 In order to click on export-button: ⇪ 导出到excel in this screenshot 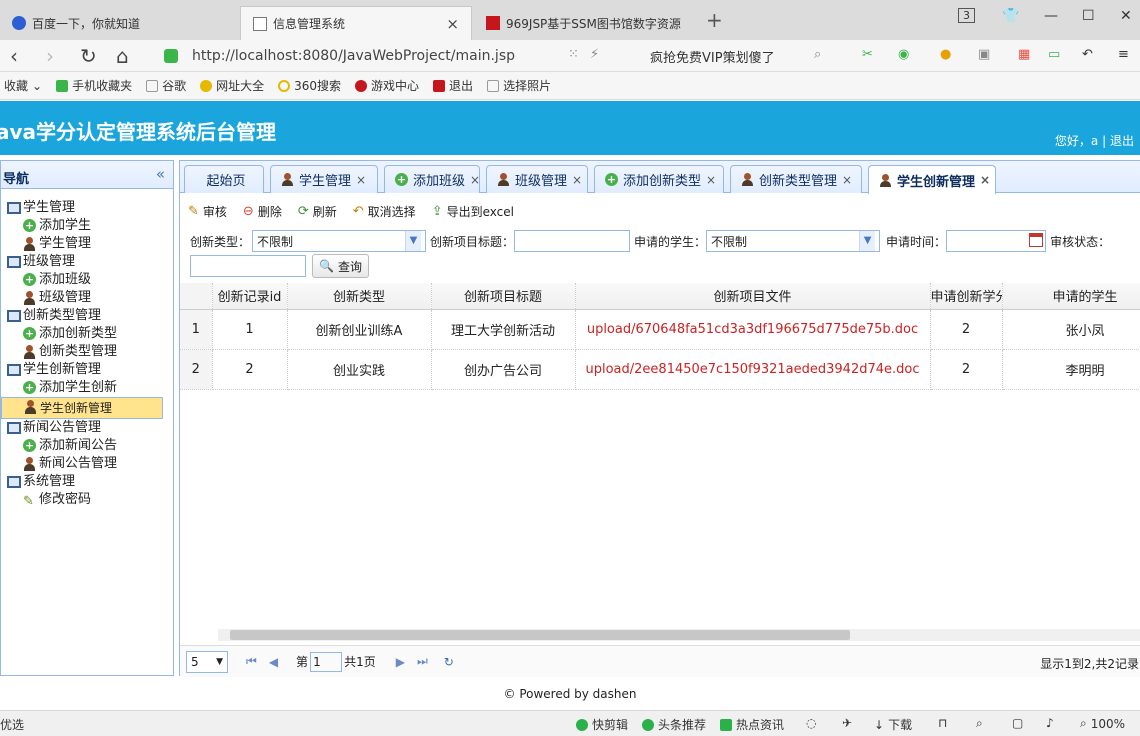, I will do `click(473, 211)`.